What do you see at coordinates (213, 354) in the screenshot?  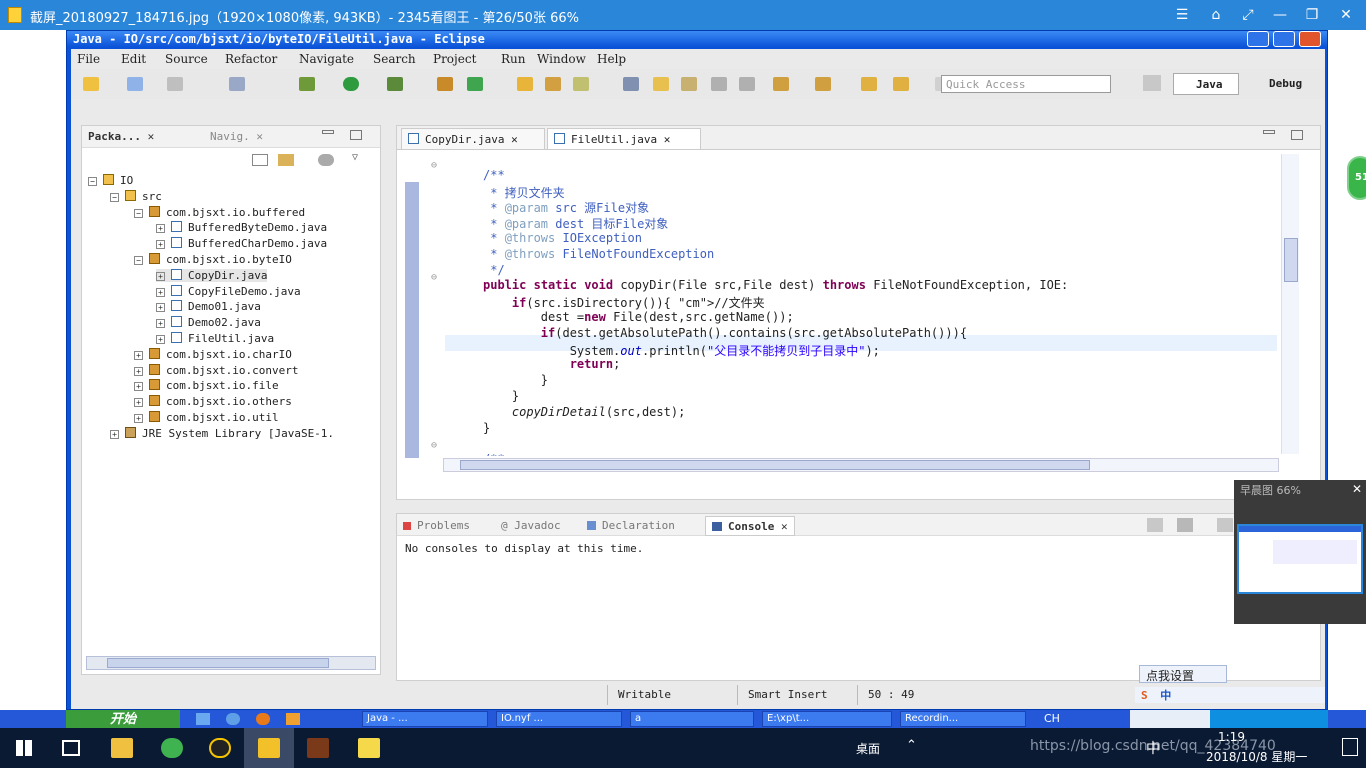 I see `tree-item: + com.bjsxt.io.charIO` at bounding box center [213, 354].